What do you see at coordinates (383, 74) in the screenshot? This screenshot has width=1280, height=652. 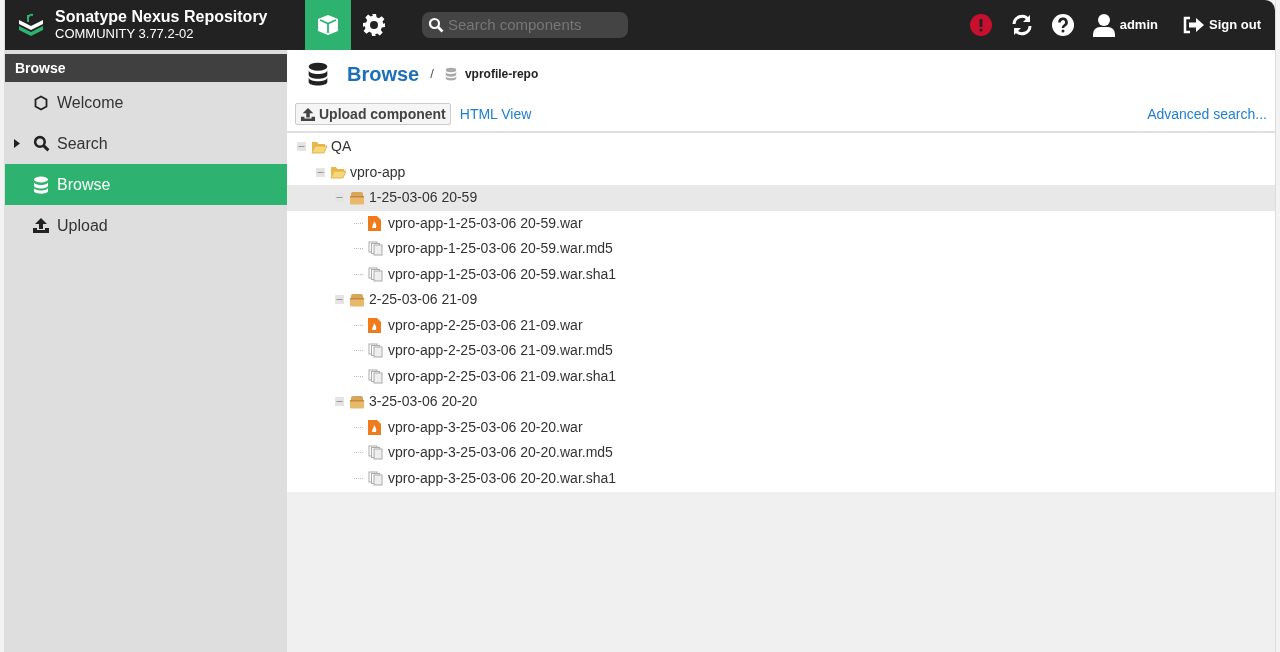 I see `page-title: Browse` at bounding box center [383, 74].